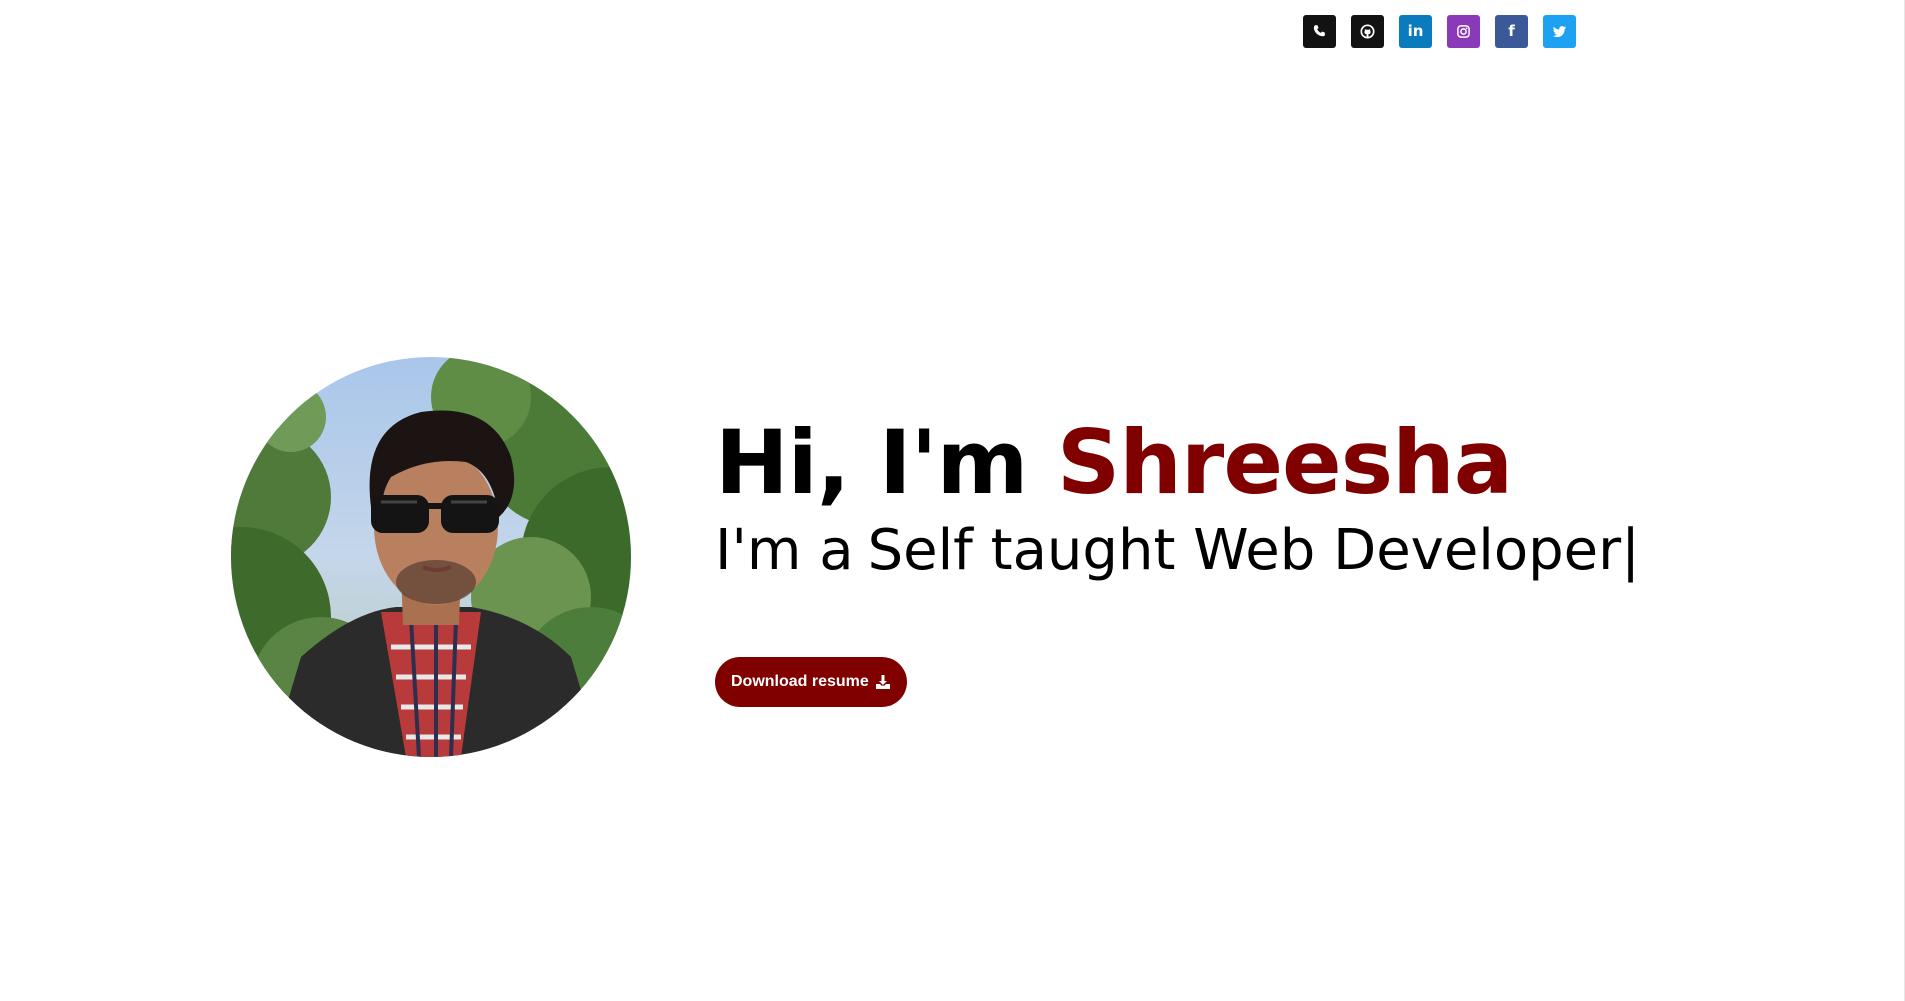 This screenshot has width=1905, height=1001. Describe the element at coordinates (1284, 462) in the screenshot. I see `hero-name: Shreesha` at that location.